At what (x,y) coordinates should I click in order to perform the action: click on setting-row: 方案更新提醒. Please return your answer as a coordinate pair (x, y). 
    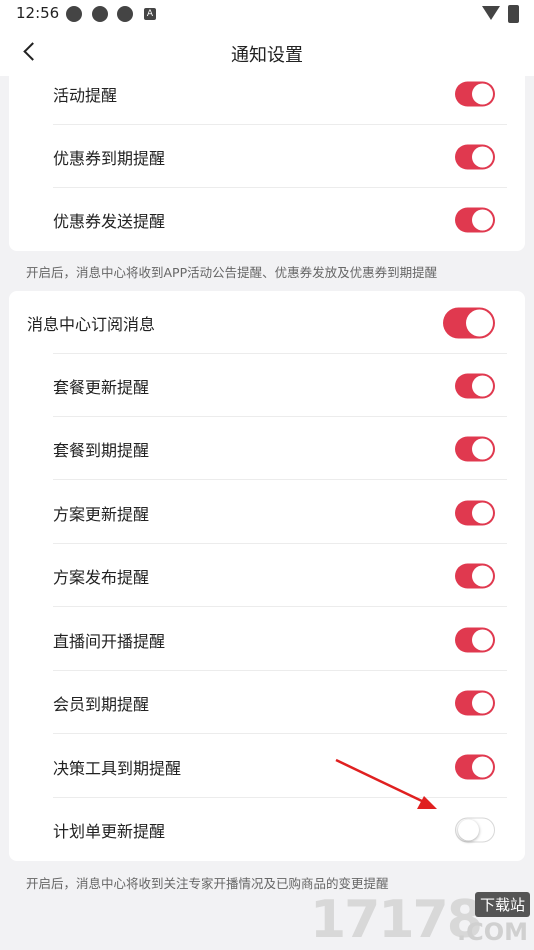
    Looking at the image, I should click on (267, 512).